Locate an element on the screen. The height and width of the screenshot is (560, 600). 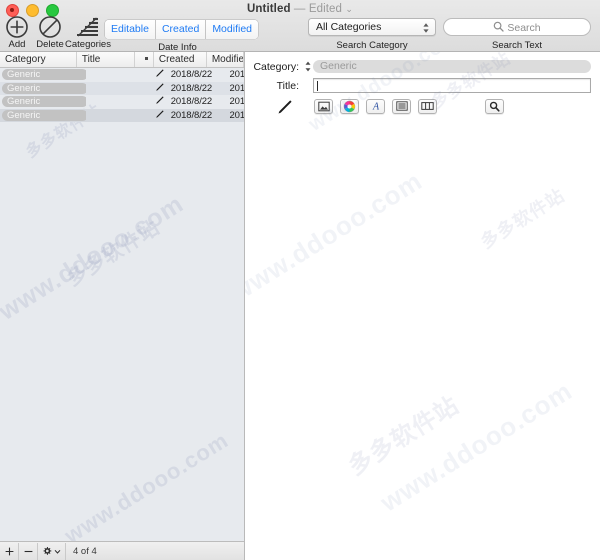
list-bottom-bar: 4 of 4 is located at coordinates (122, 550).